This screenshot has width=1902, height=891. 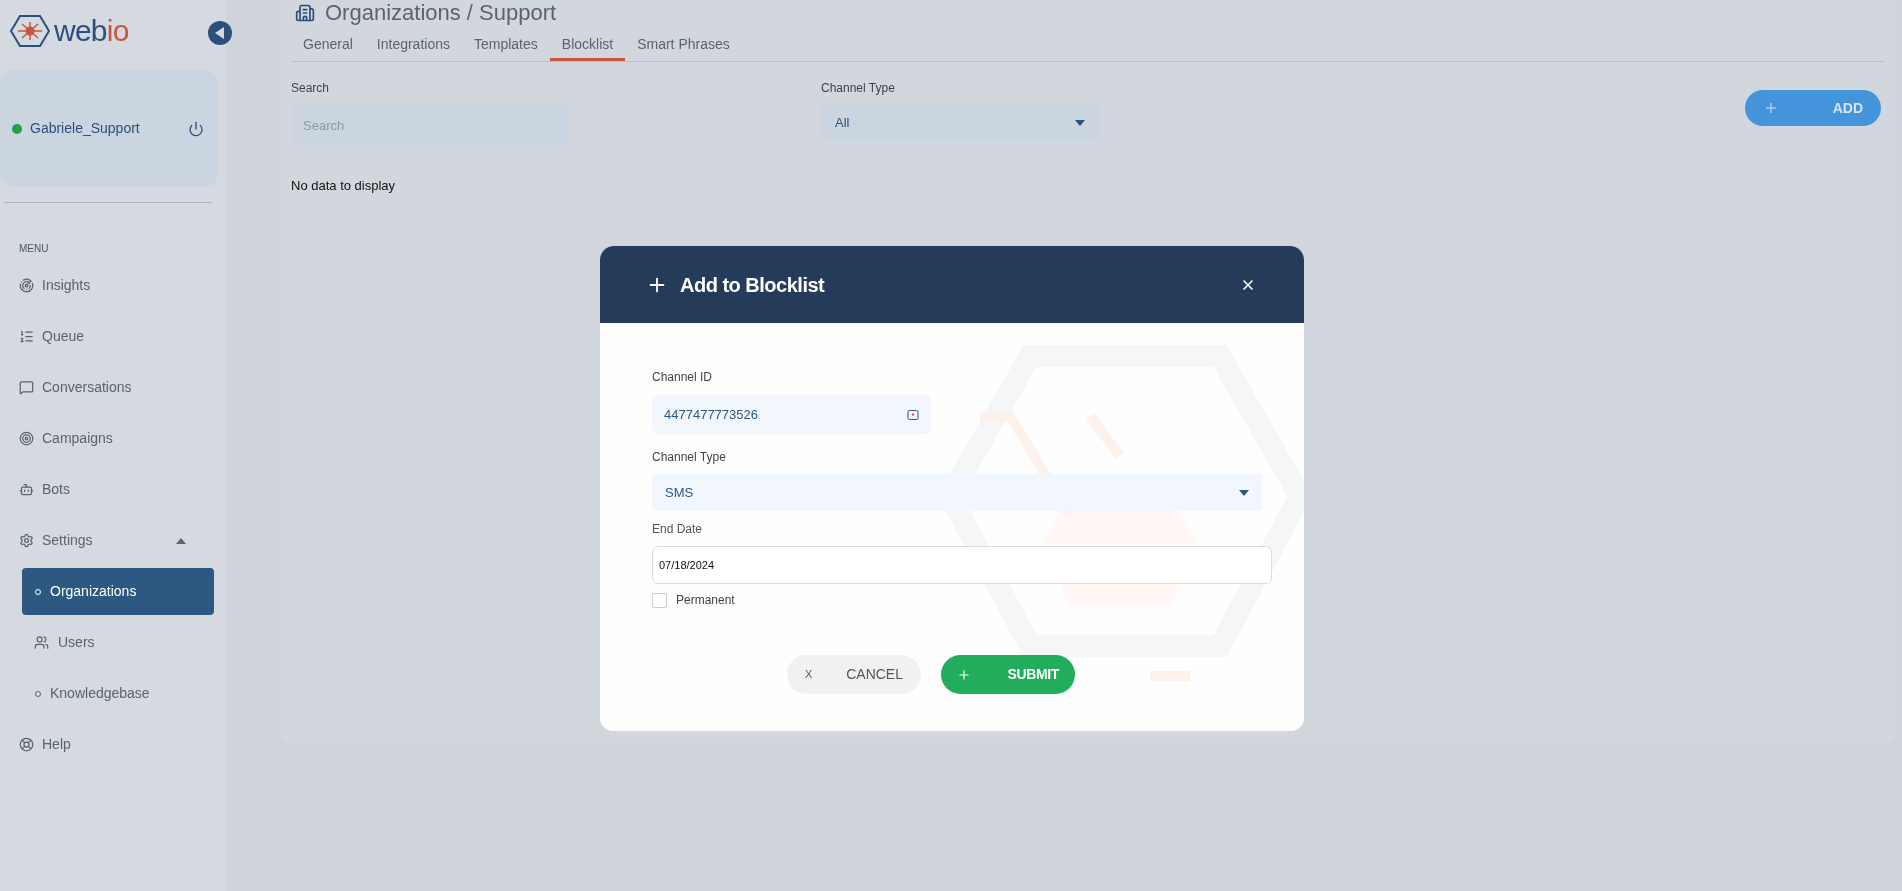 I want to click on menu-item: Settings, so click(x=113, y=540).